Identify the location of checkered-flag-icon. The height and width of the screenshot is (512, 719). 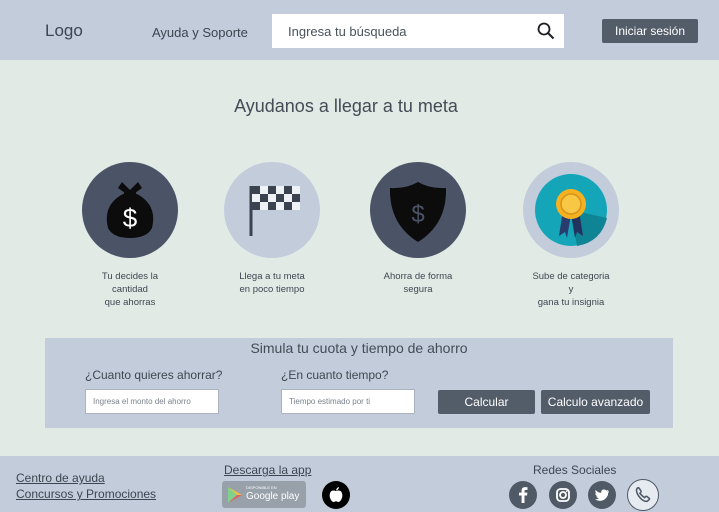
(274, 211).